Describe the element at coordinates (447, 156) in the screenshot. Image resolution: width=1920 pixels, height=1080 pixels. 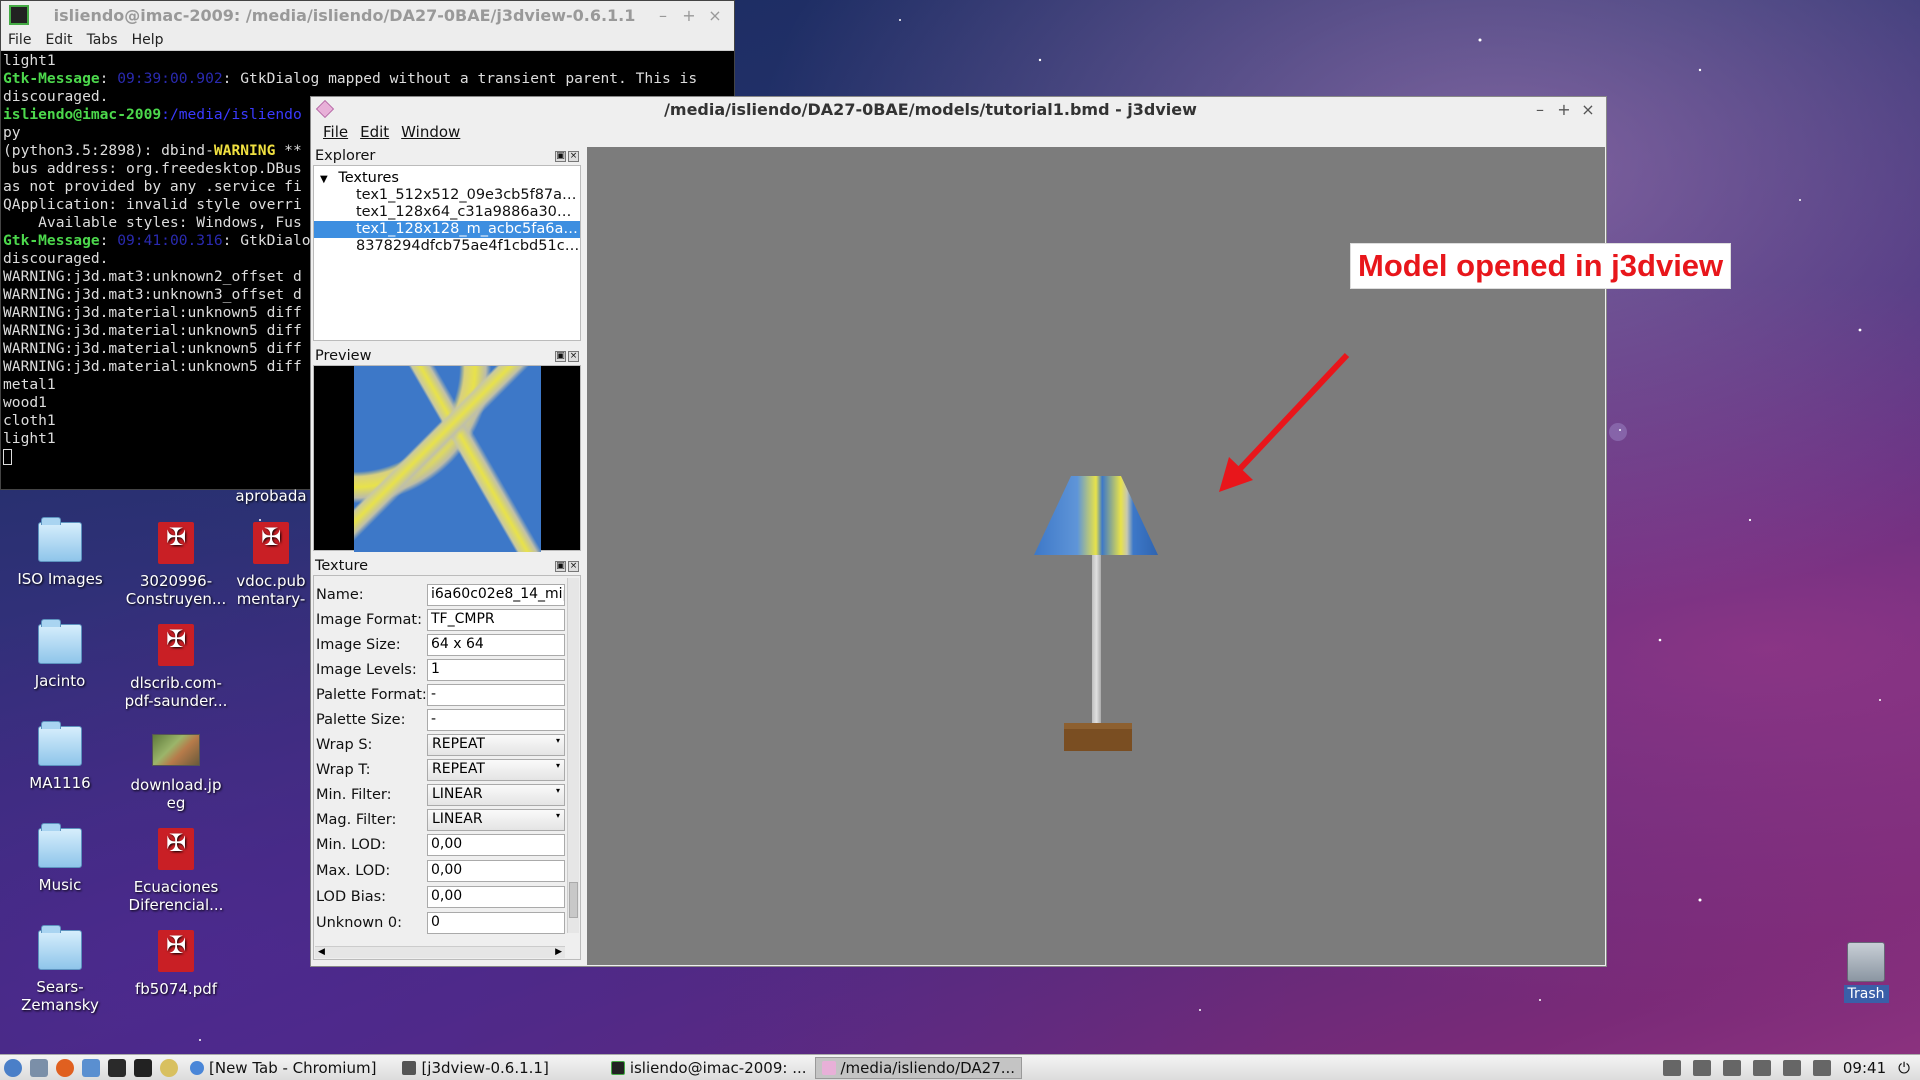
I see `explorer-dock-header: Explorer ▣ ×` at that location.